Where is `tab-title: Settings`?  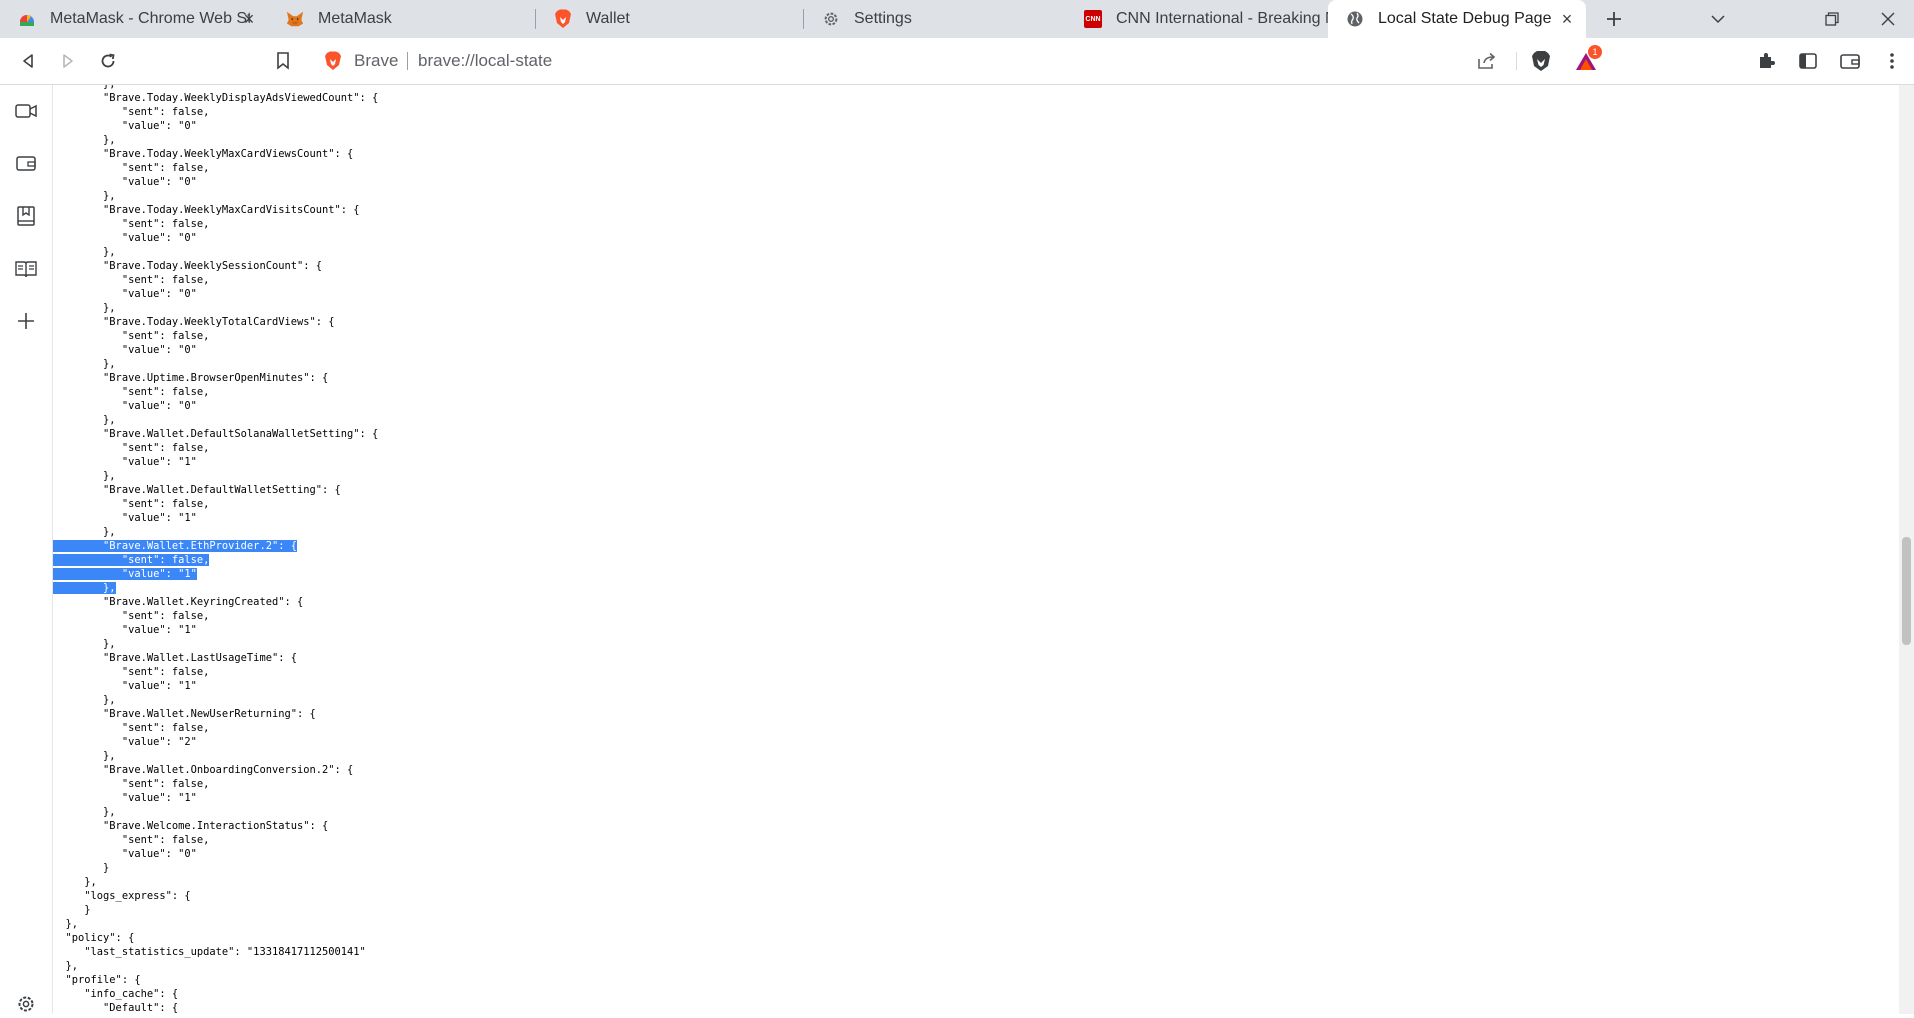
tab-title: Settings is located at coordinates (883, 18).